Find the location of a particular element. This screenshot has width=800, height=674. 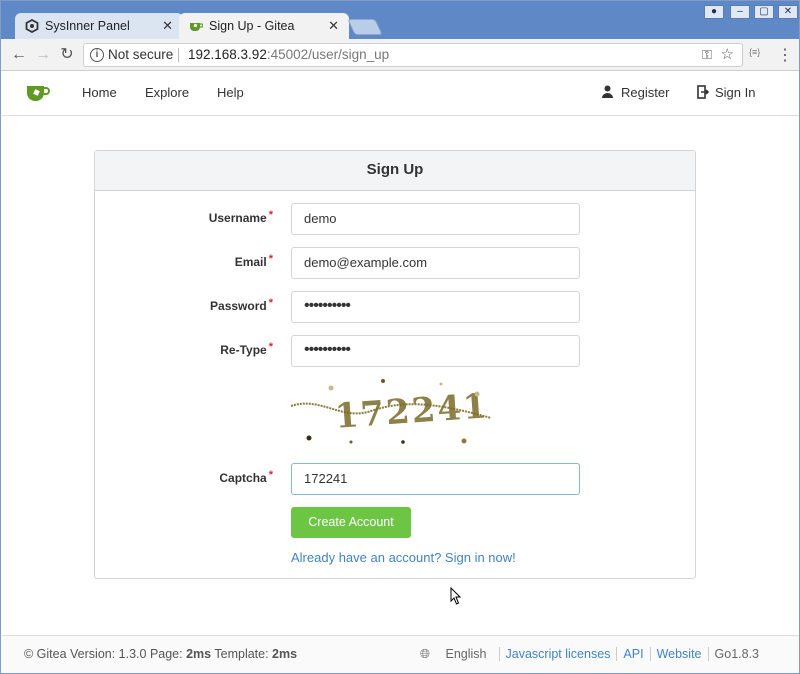

gitea-teacup-icon is located at coordinates (196, 27).